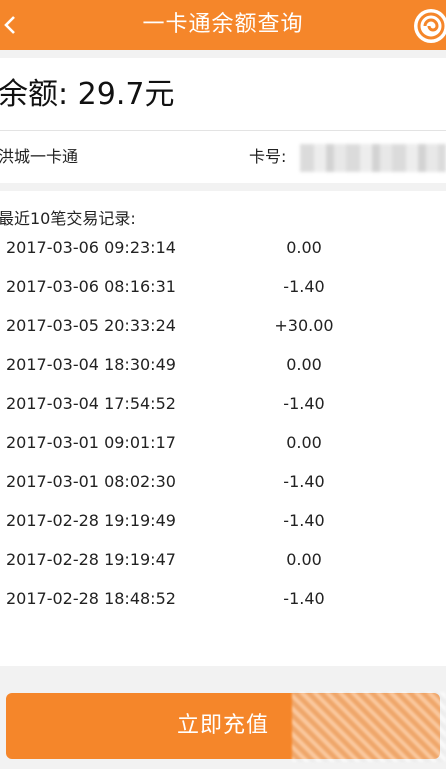 Image resolution: width=446 pixels, height=769 pixels. What do you see at coordinates (91, 442) in the screenshot?
I see `record-time: 2017-03-01 09:01:17` at bounding box center [91, 442].